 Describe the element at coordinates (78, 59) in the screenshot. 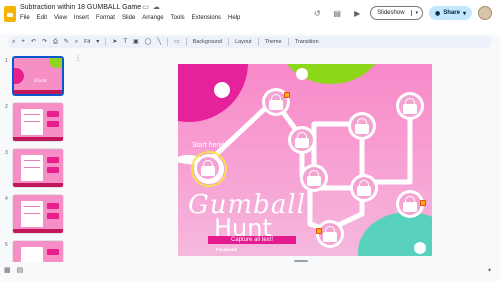

I see `speaker-notes-marker: ⋮` at that location.